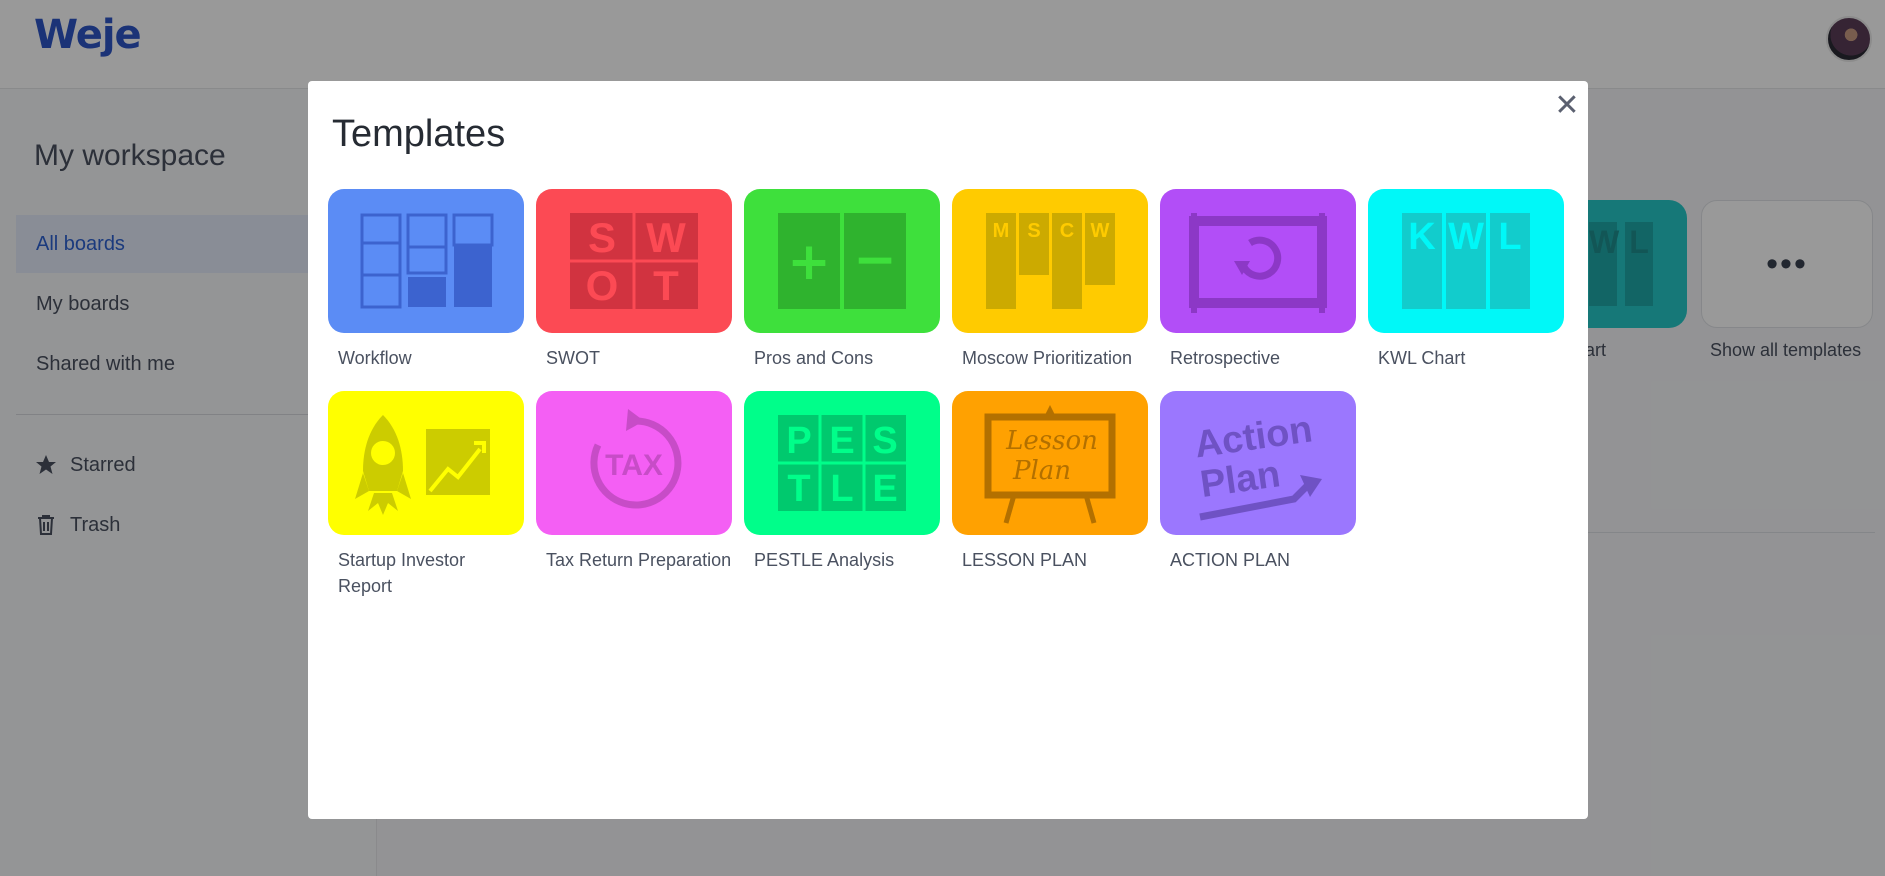 Image resolution: width=1885 pixels, height=876 pixels. What do you see at coordinates (1100, 231) in the screenshot?
I see `moscow-letter: W` at bounding box center [1100, 231].